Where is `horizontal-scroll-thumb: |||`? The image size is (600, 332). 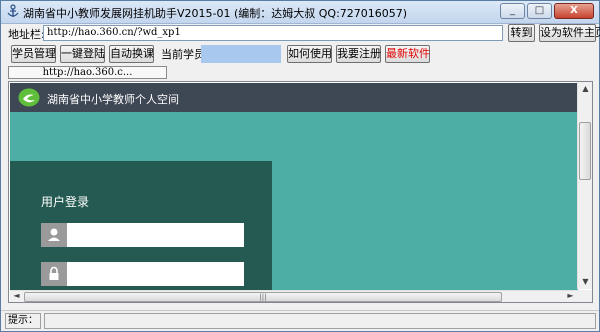 horizontal-scroll-thumb: ||| is located at coordinates (263, 297).